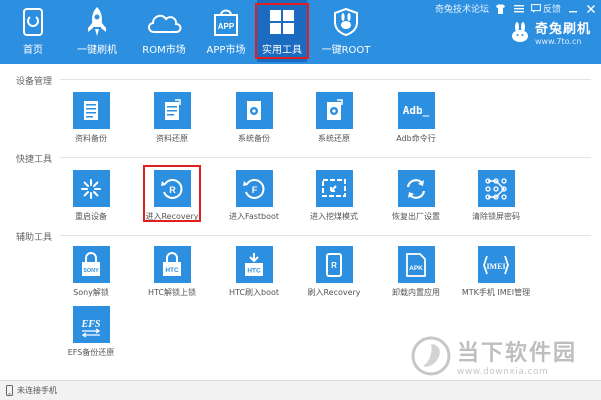 The height and width of the screenshot is (400, 601). Describe the element at coordinates (416, 110) in the screenshot. I see `adb-icon: Adb_` at that location.